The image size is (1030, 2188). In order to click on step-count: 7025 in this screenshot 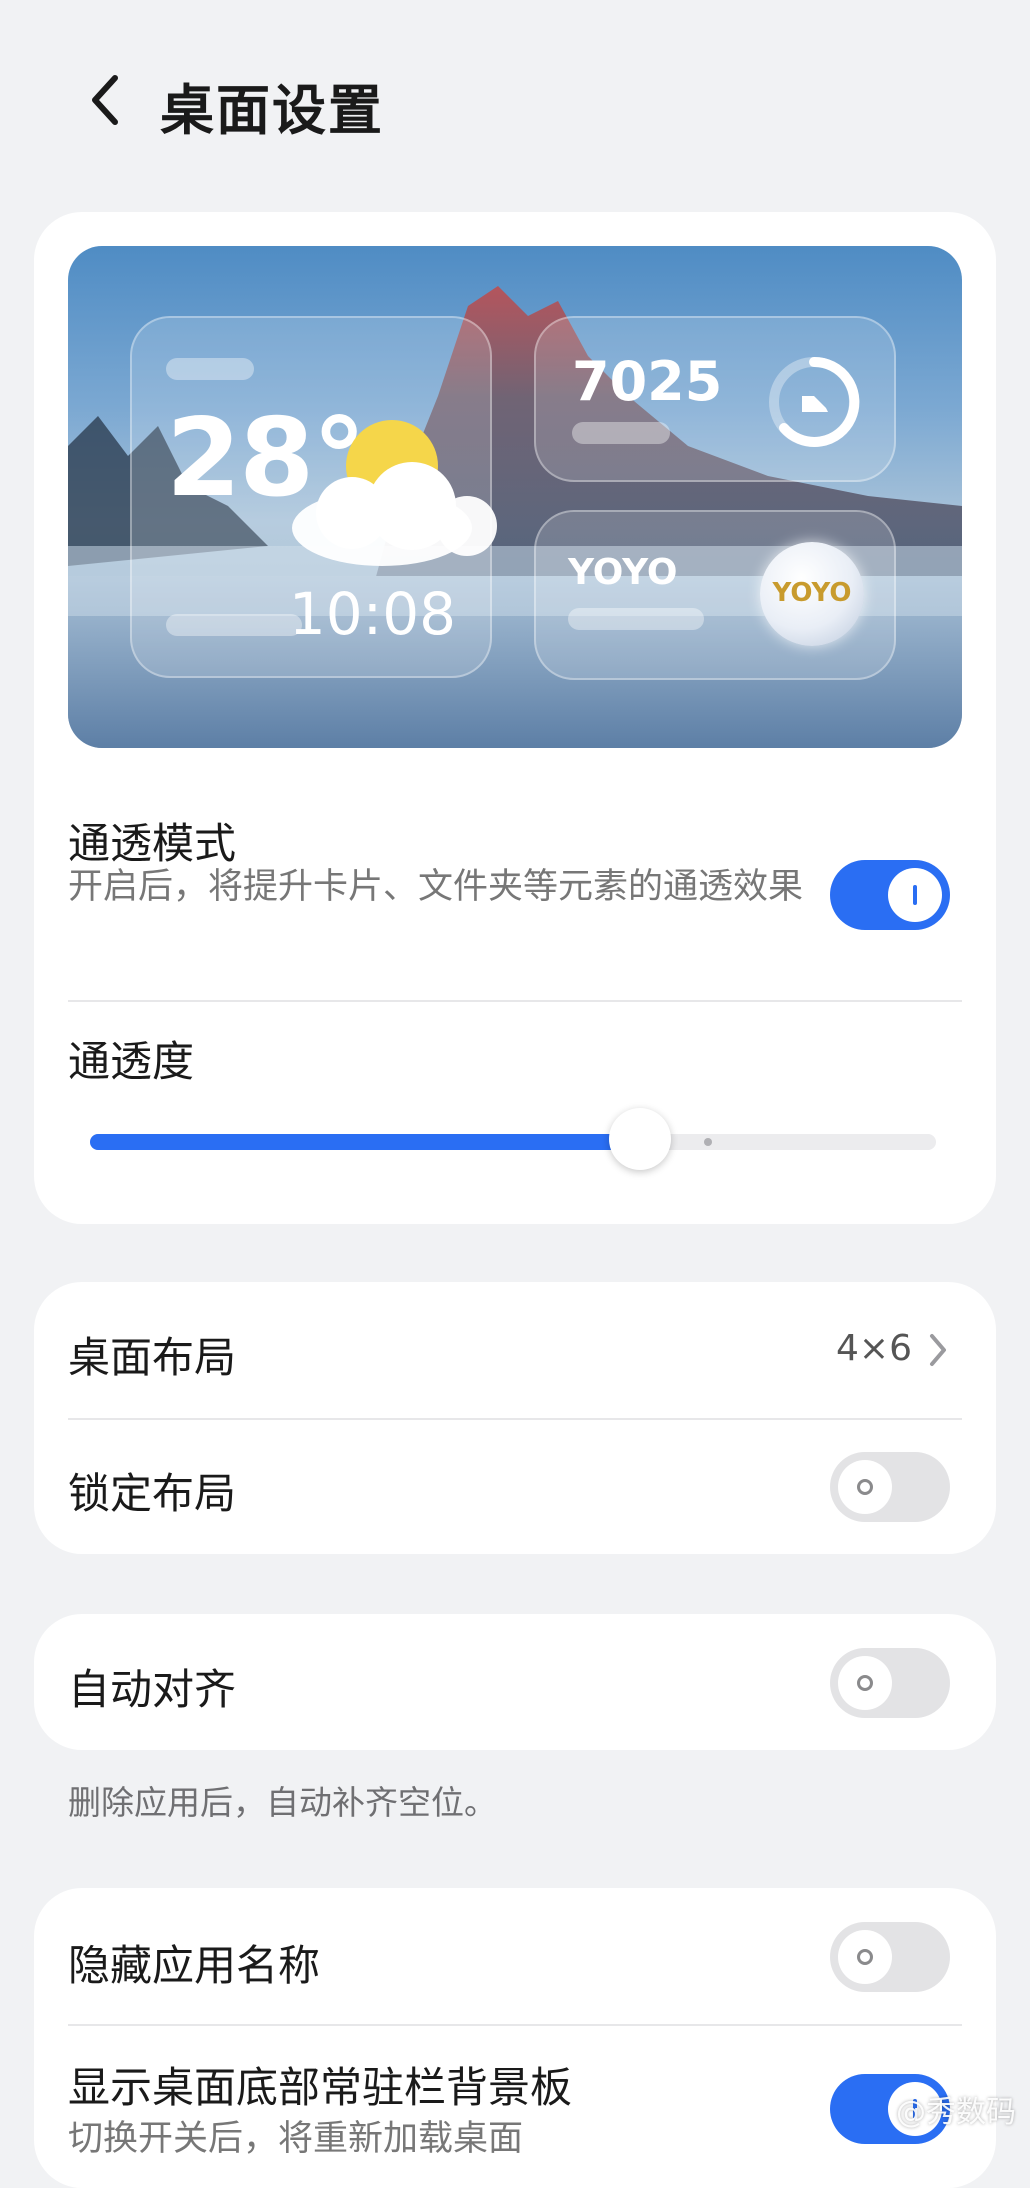, I will do `click(647, 381)`.